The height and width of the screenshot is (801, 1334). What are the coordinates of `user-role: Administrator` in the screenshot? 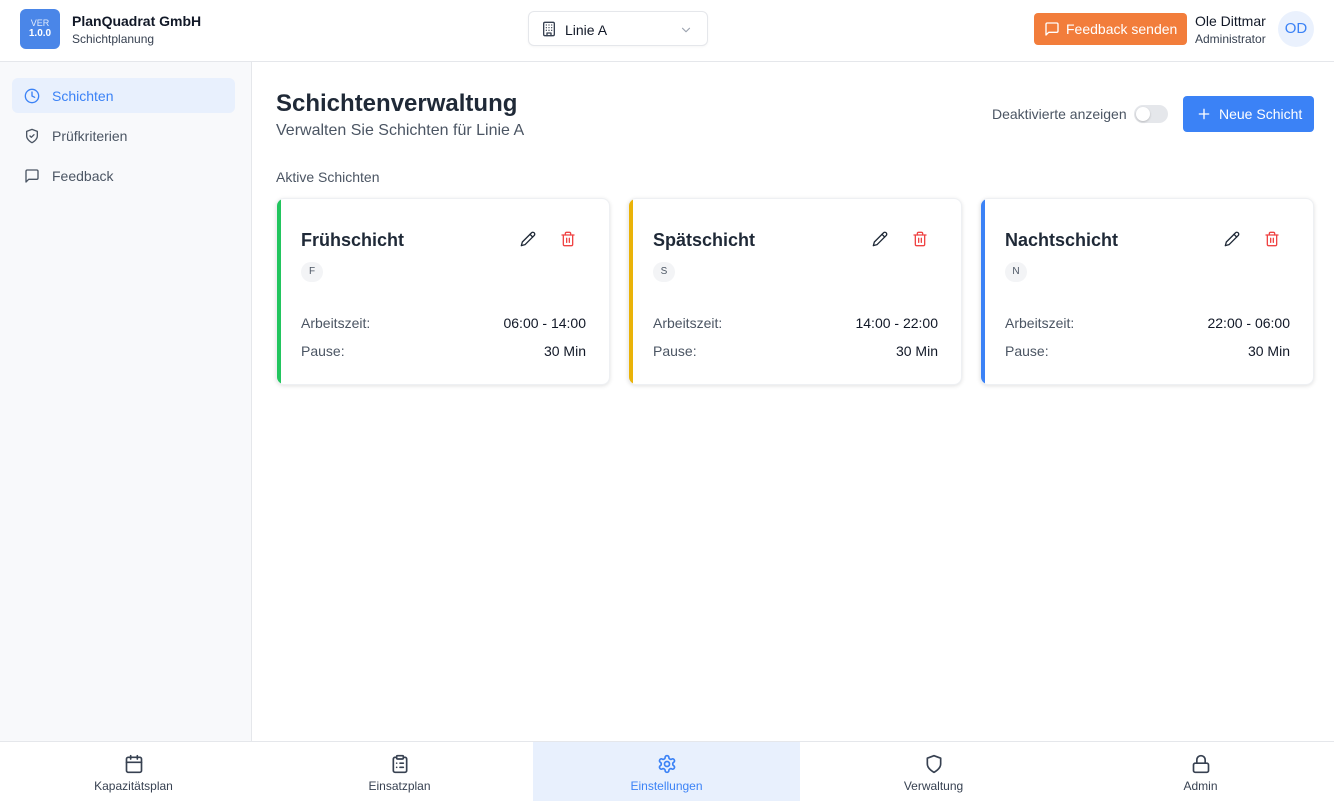 It's located at (1230, 39).